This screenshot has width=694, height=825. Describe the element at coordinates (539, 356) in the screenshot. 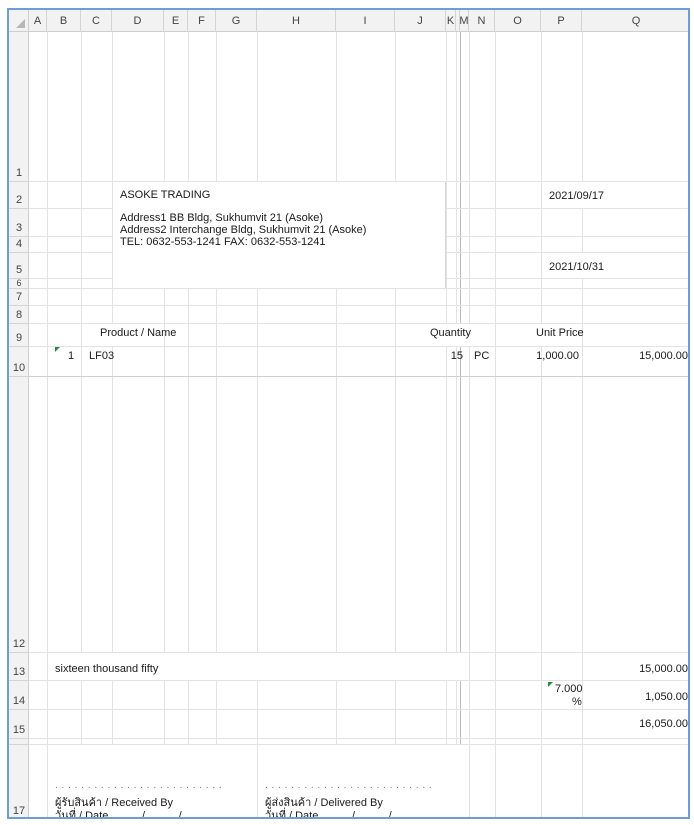

I see `line-item-unit-price: 1,000.00` at that location.